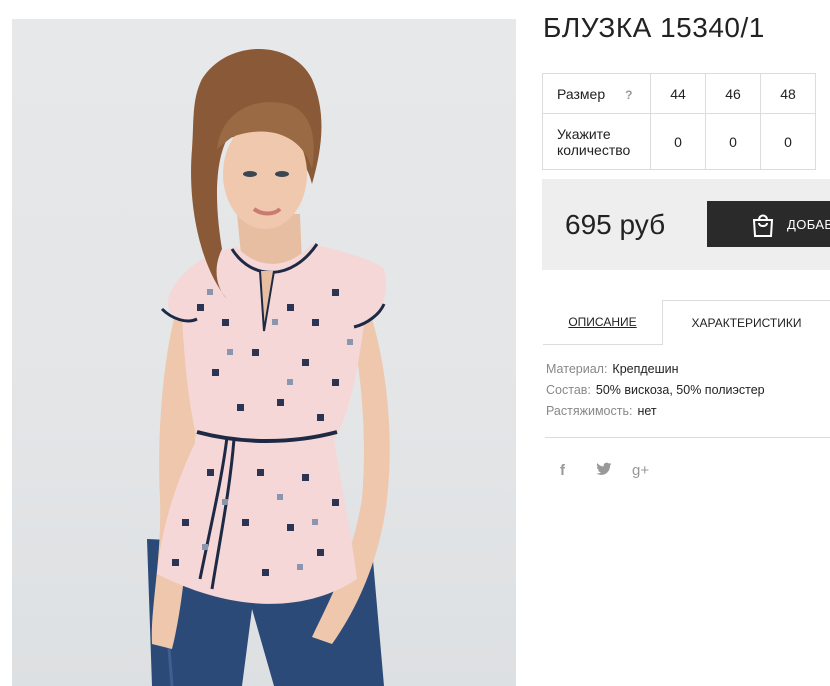 The width and height of the screenshot is (830, 686). I want to click on product-title: БЛУЗКА 15340/1, so click(654, 27).